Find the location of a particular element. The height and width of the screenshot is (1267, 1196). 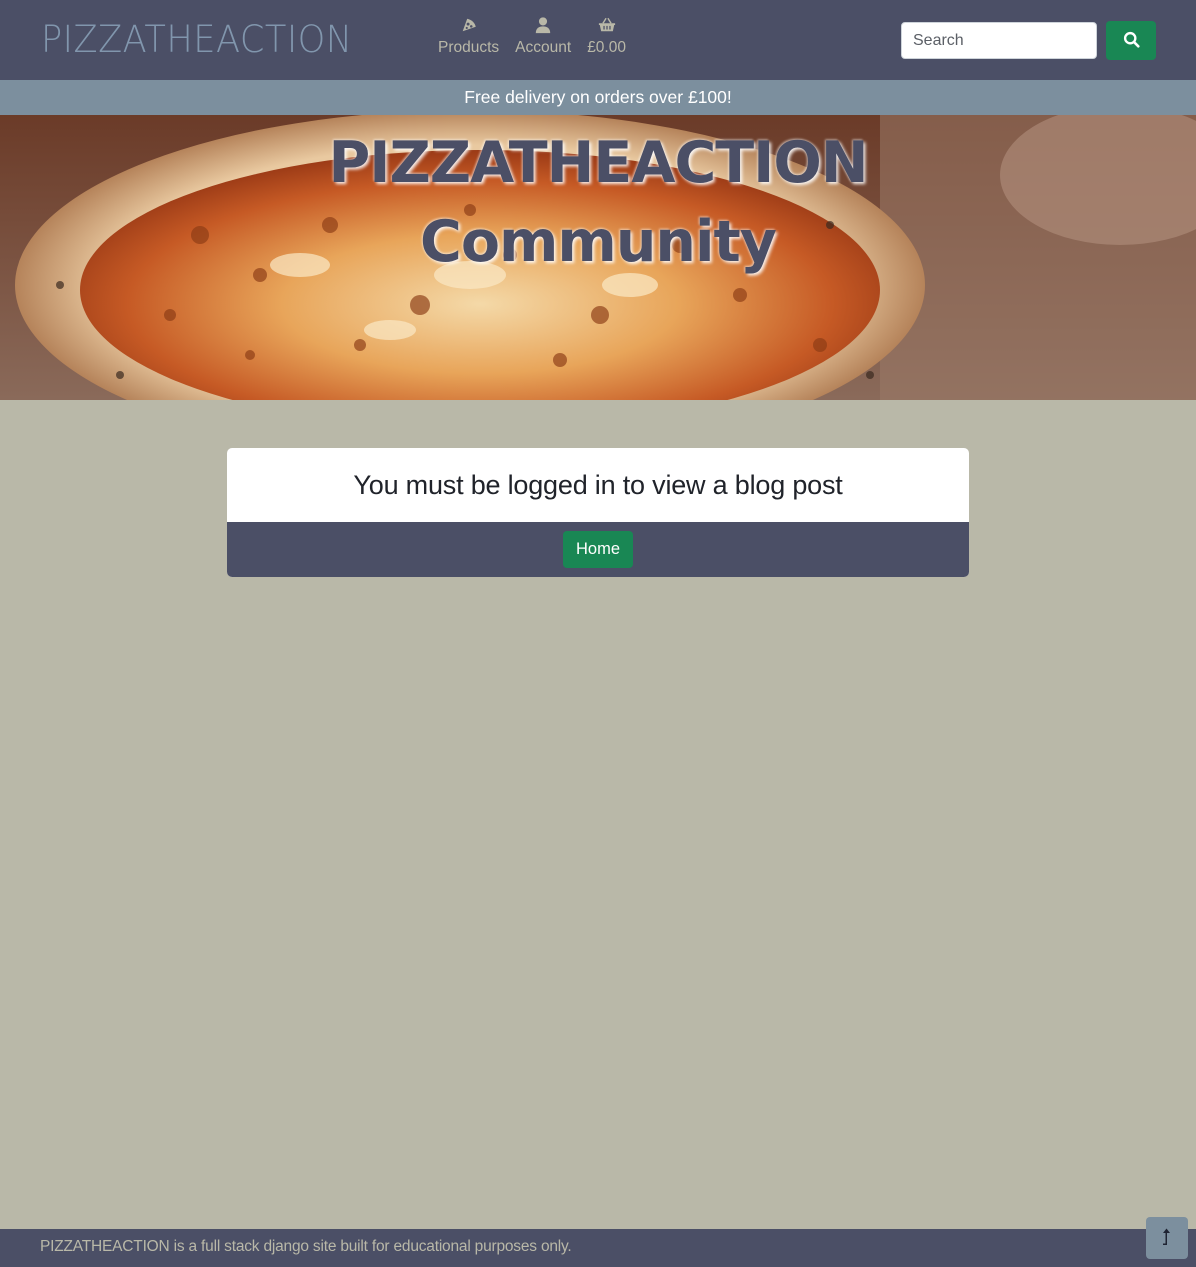

shopping-basket-icon is located at coordinates (607, 25).